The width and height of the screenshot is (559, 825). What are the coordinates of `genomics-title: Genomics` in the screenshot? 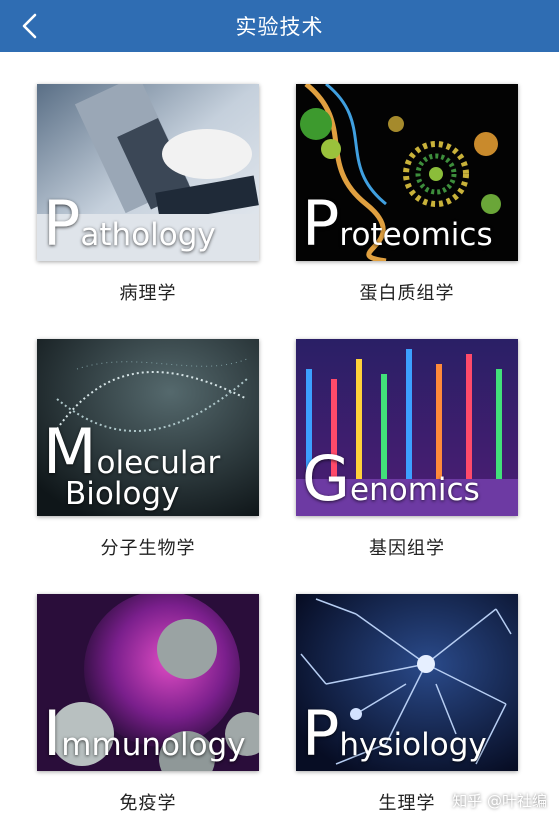 It's located at (391, 478).